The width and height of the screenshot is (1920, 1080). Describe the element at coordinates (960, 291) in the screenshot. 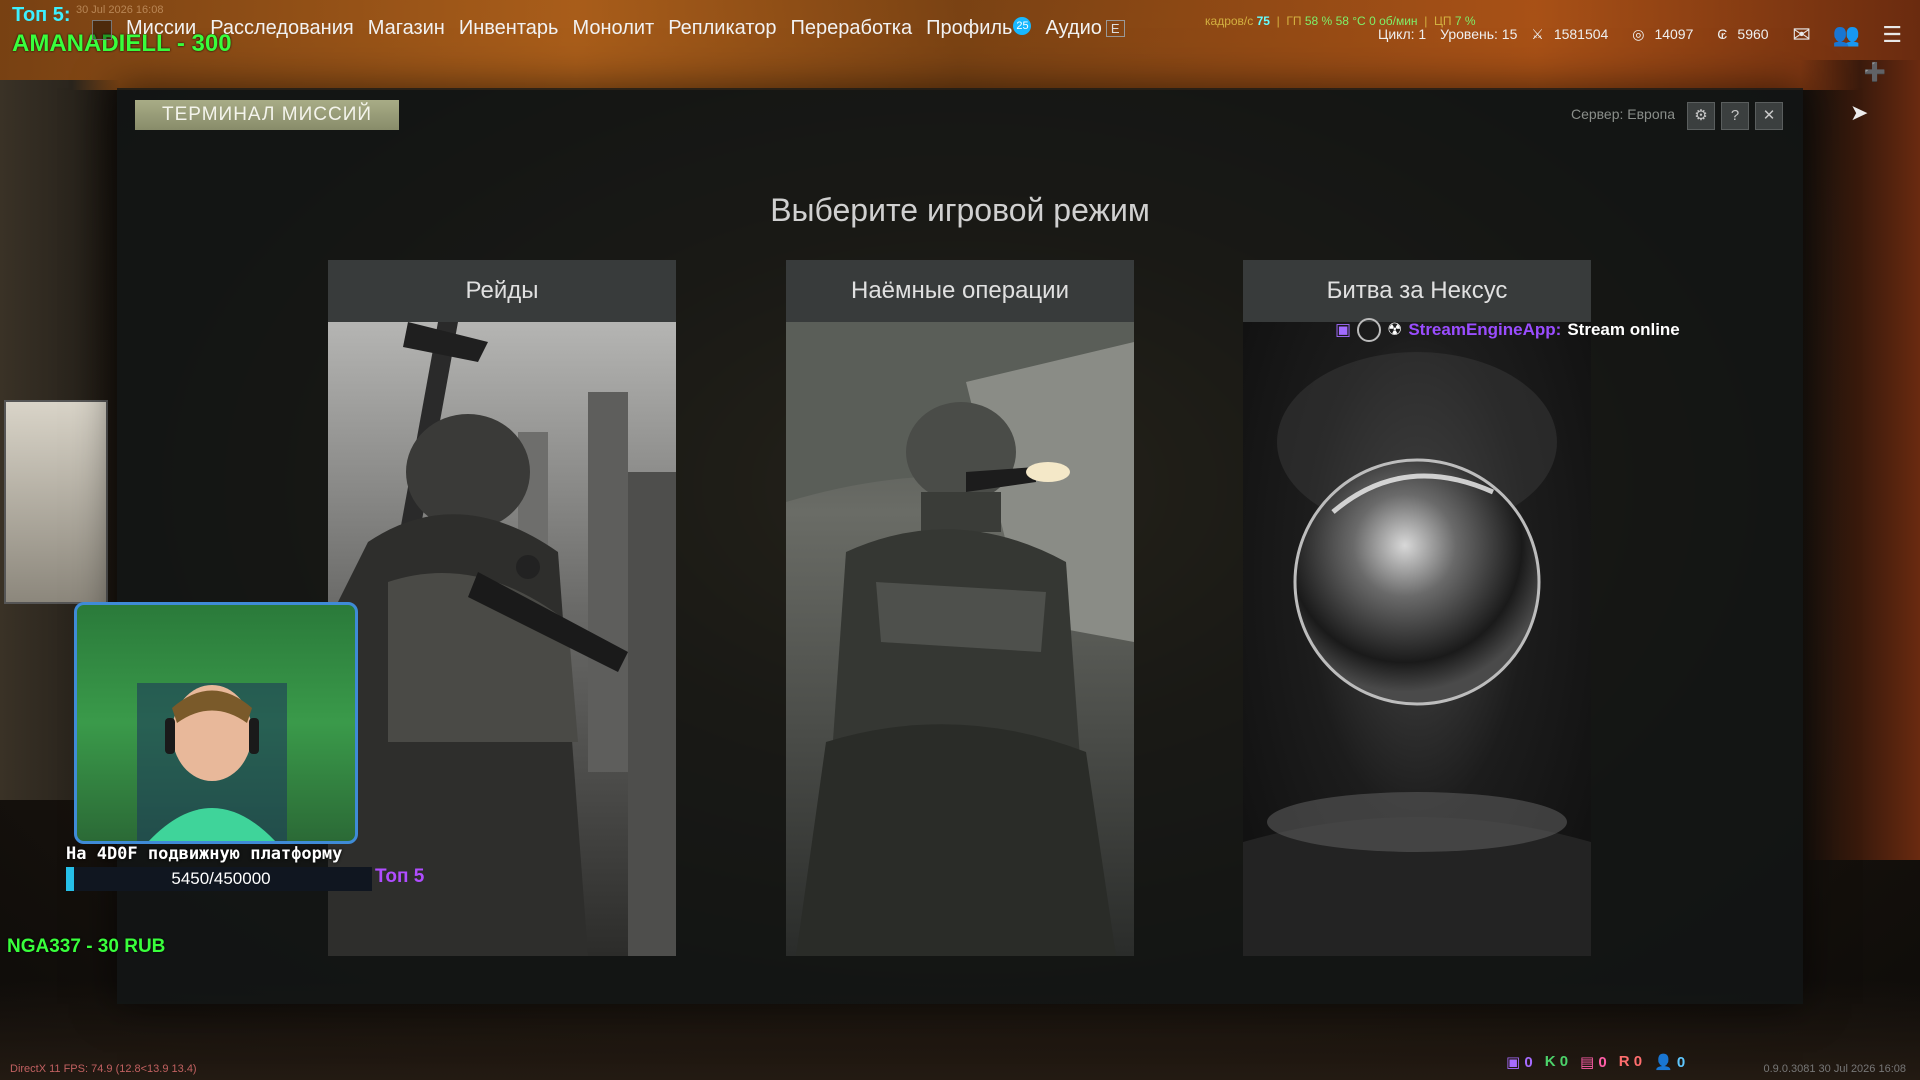

I see `mode-card-title: Наёмные операции` at that location.